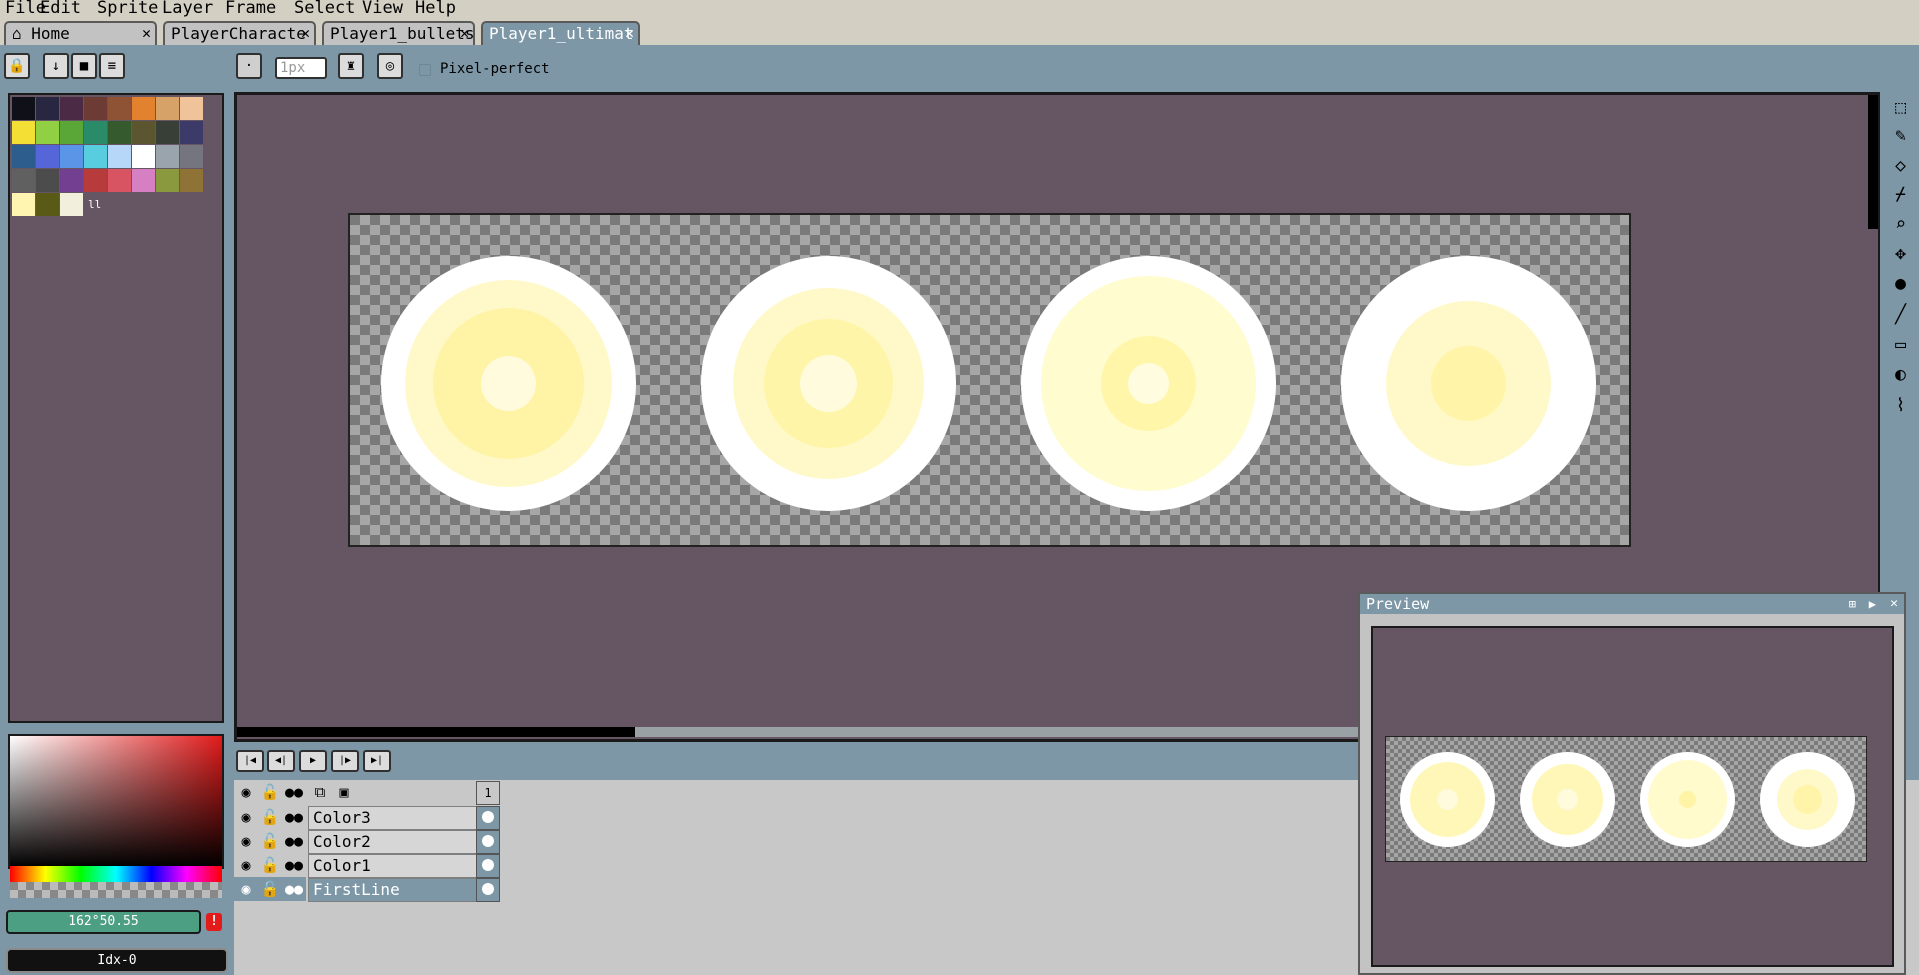  I want to click on onion-skin-icon: ▣, so click(344, 792).